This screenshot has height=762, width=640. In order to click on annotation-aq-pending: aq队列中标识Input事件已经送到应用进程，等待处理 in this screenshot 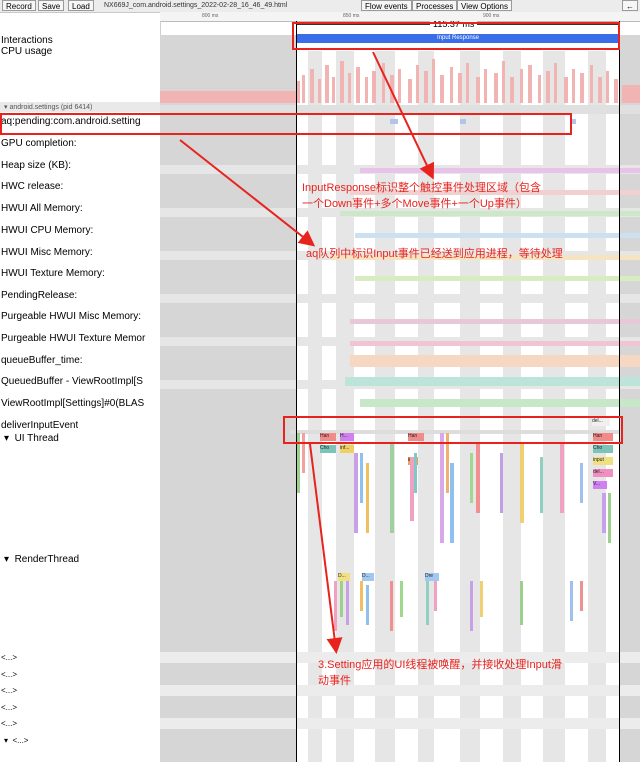, I will do `click(434, 254)`.